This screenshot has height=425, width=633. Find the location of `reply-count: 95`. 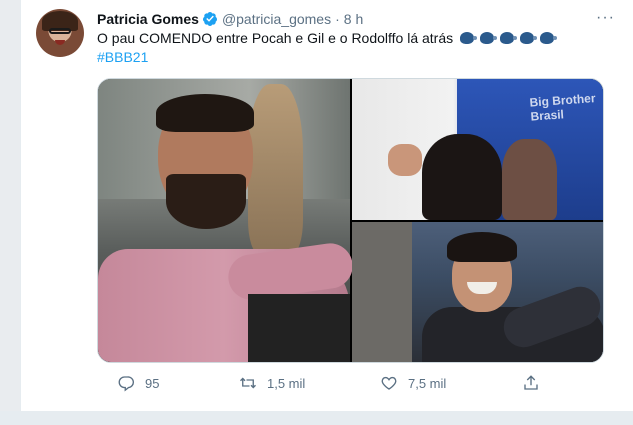

reply-count: 95 is located at coordinates (152, 383).